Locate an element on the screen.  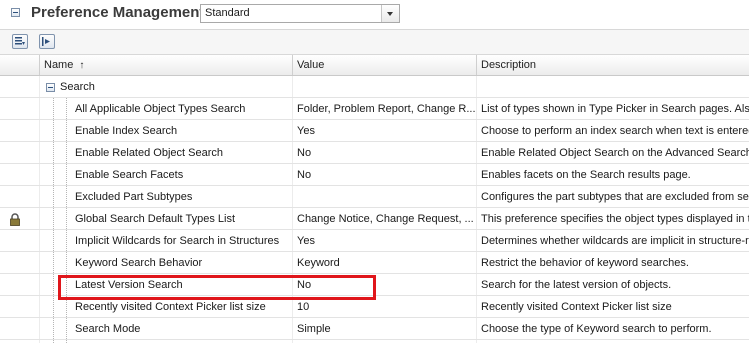
lock-icon is located at coordinates (15, 219).